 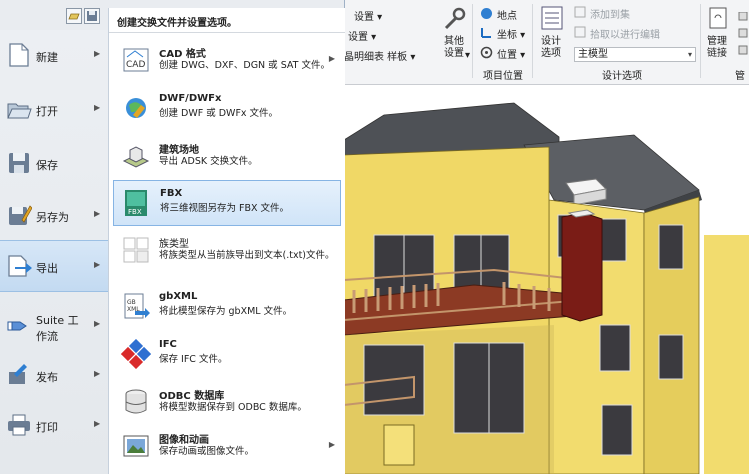 I want to click on building-site-icon, so click(x=136, y=156).